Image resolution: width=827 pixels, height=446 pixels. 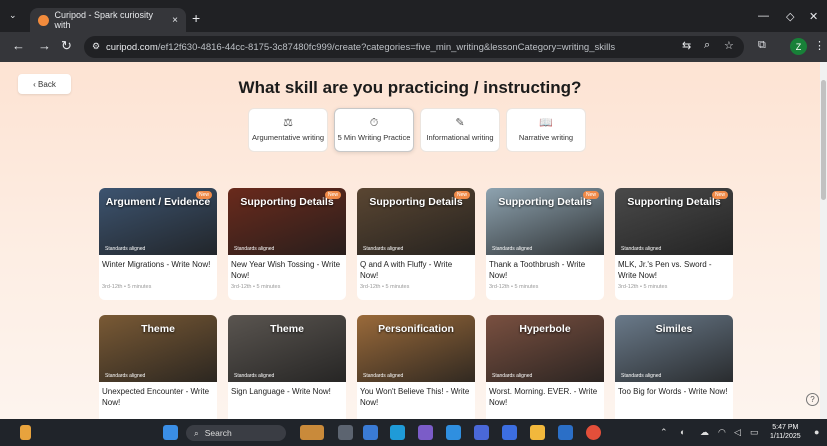 I want to click on word-icon, so click(x=565, y=432).